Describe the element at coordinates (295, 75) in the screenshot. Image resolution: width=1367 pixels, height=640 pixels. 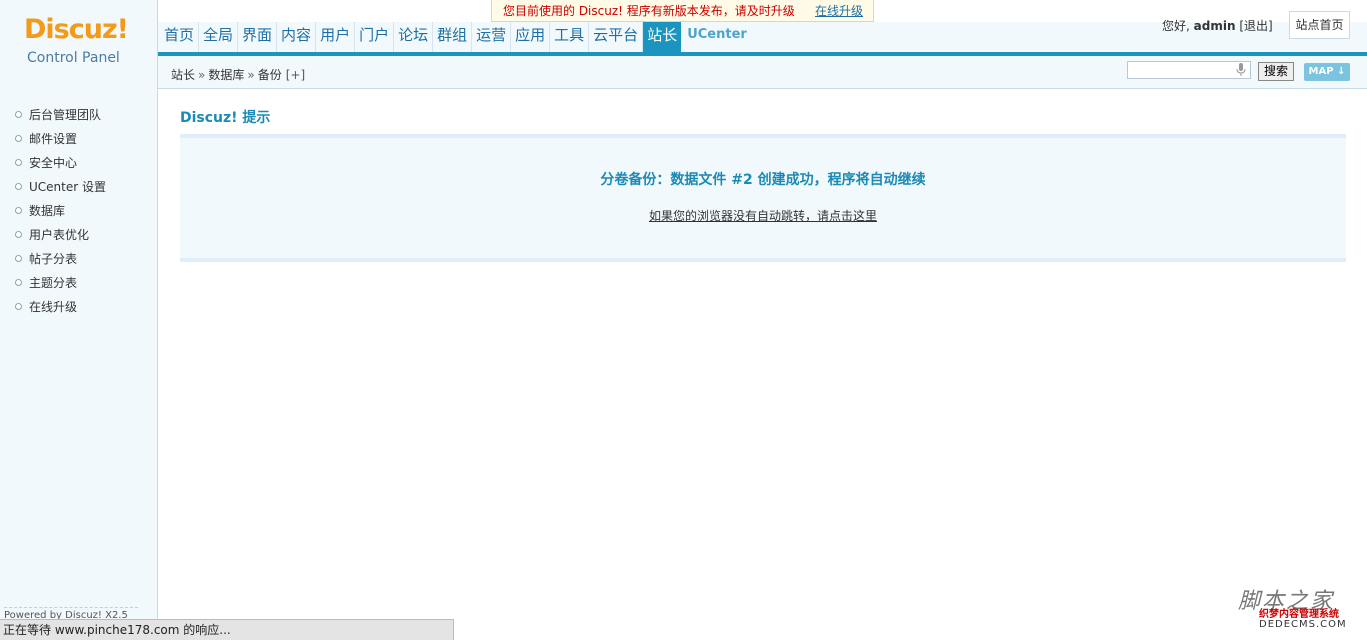
I see `add-shortcut-button: [+]` at that location.